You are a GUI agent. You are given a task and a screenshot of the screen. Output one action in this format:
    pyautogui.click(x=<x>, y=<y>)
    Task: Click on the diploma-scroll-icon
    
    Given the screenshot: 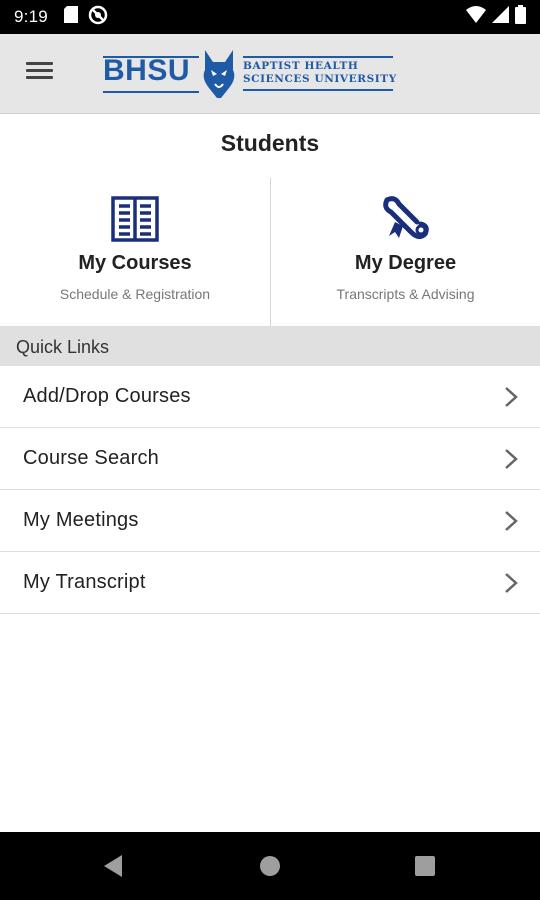 What is the action you would take?
    pyautogui.click(x=405, y=221)
    